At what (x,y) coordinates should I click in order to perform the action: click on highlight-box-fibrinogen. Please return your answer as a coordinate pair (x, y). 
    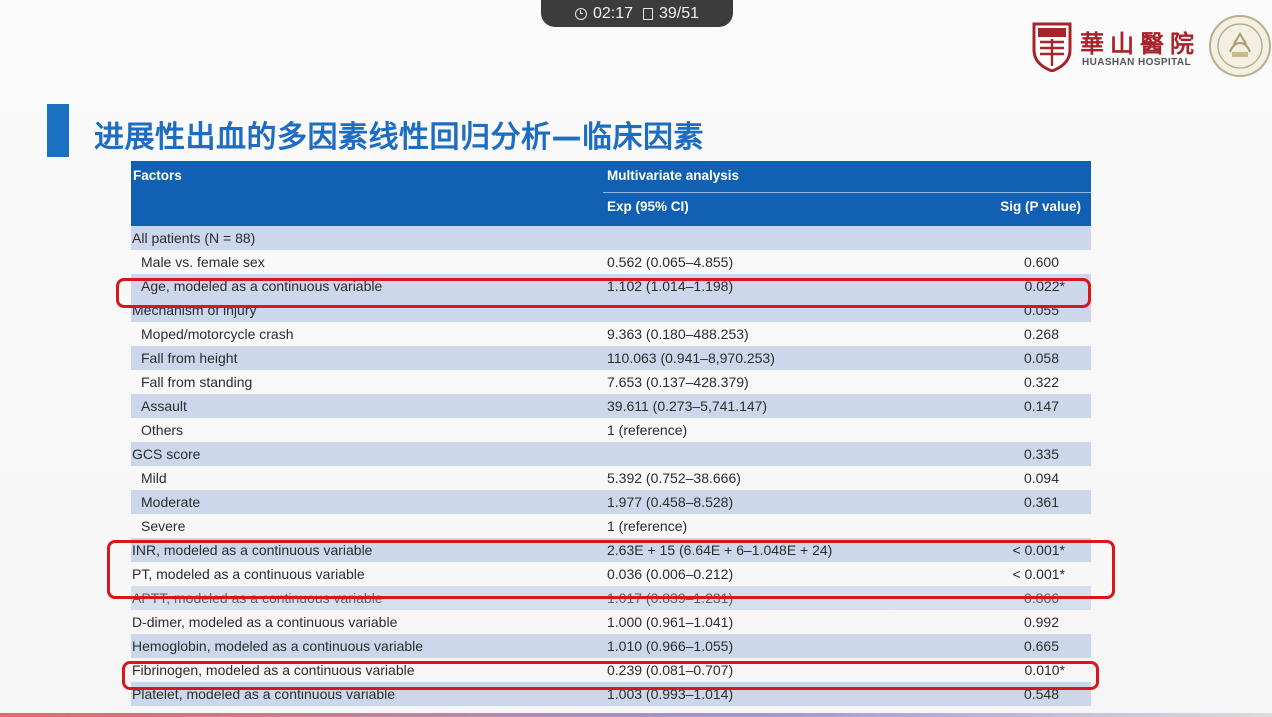
    Looking at the image, I should click on (610, 675).